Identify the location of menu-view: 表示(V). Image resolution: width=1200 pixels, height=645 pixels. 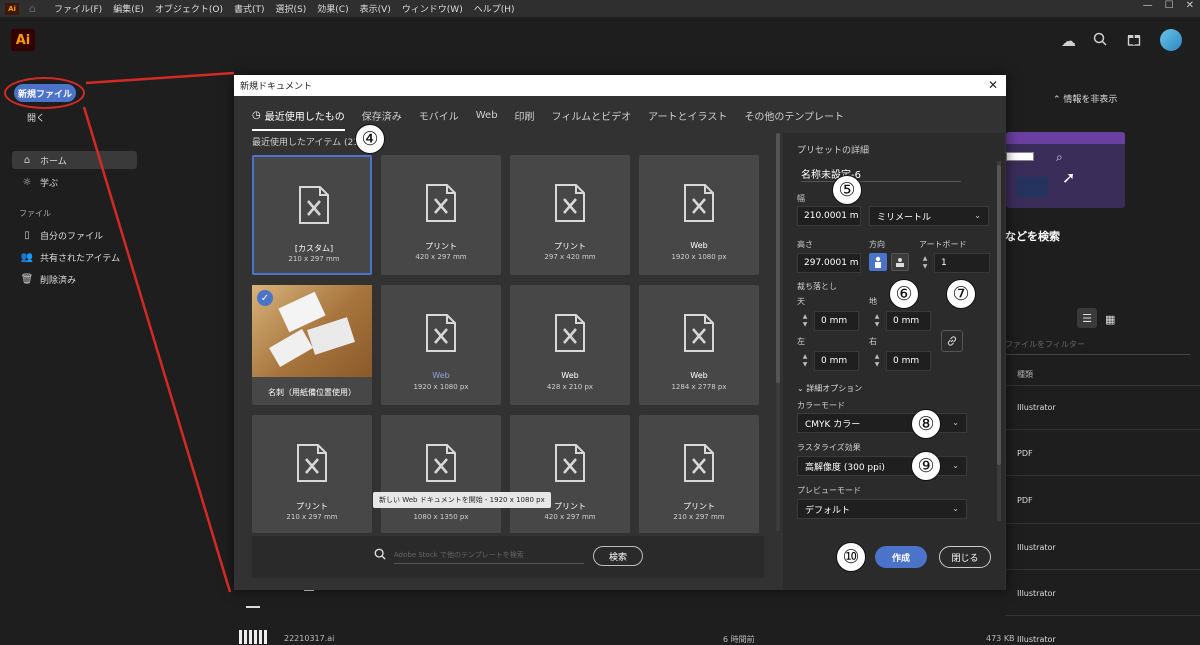
(375, 8).